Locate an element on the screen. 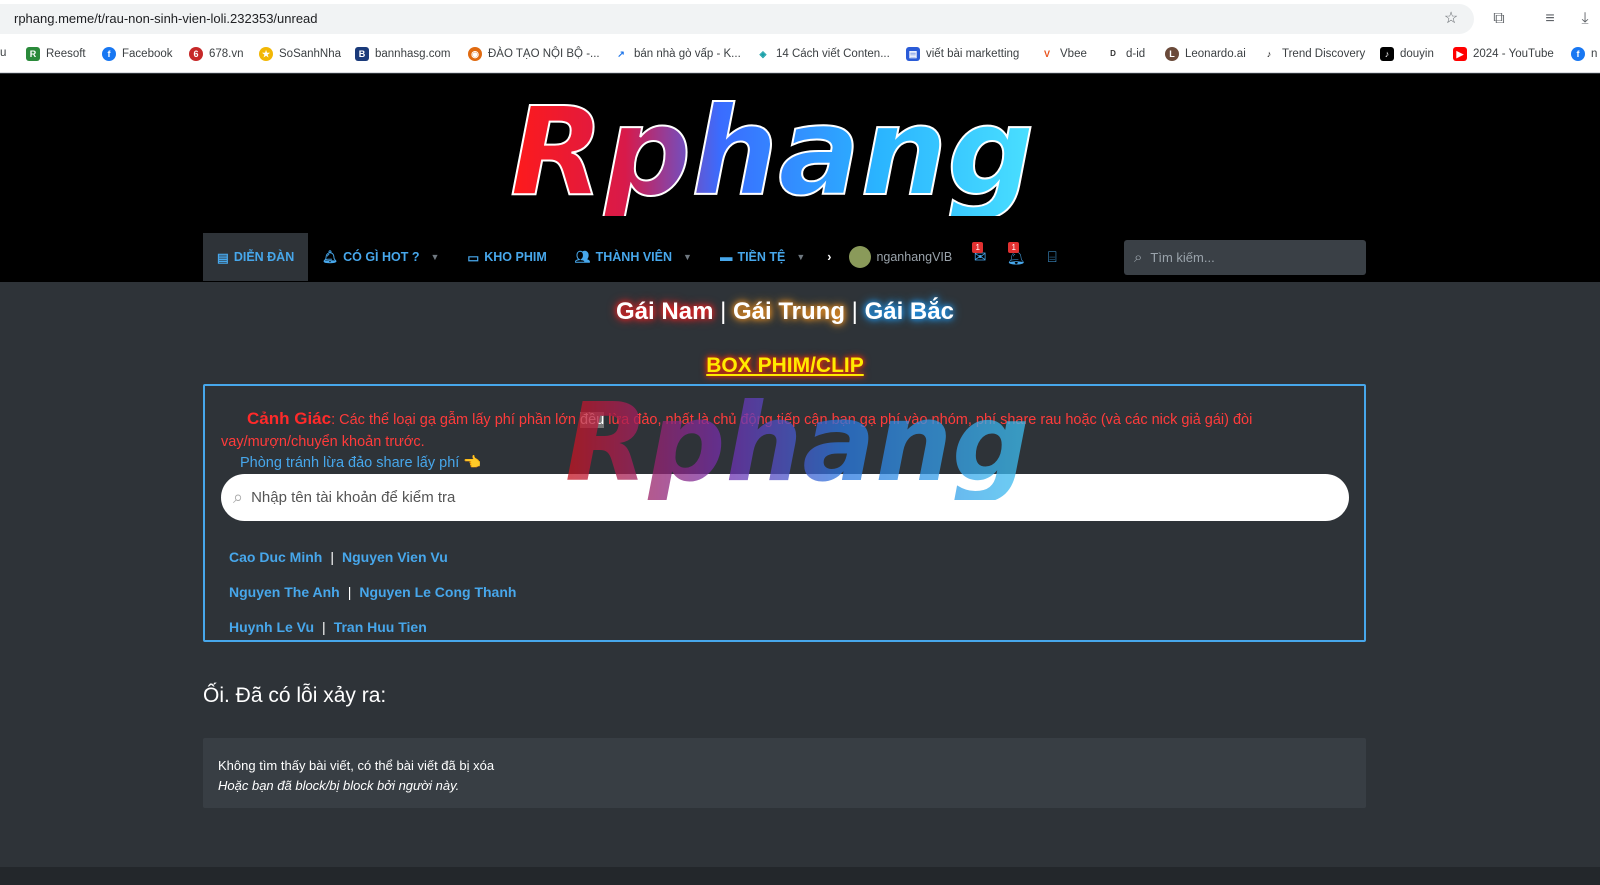 This screenshot has height=885, width=1600. list-item: Nguyen The Anh | Nguyen Le Cong Thanh is located at coordinates (372, 592).